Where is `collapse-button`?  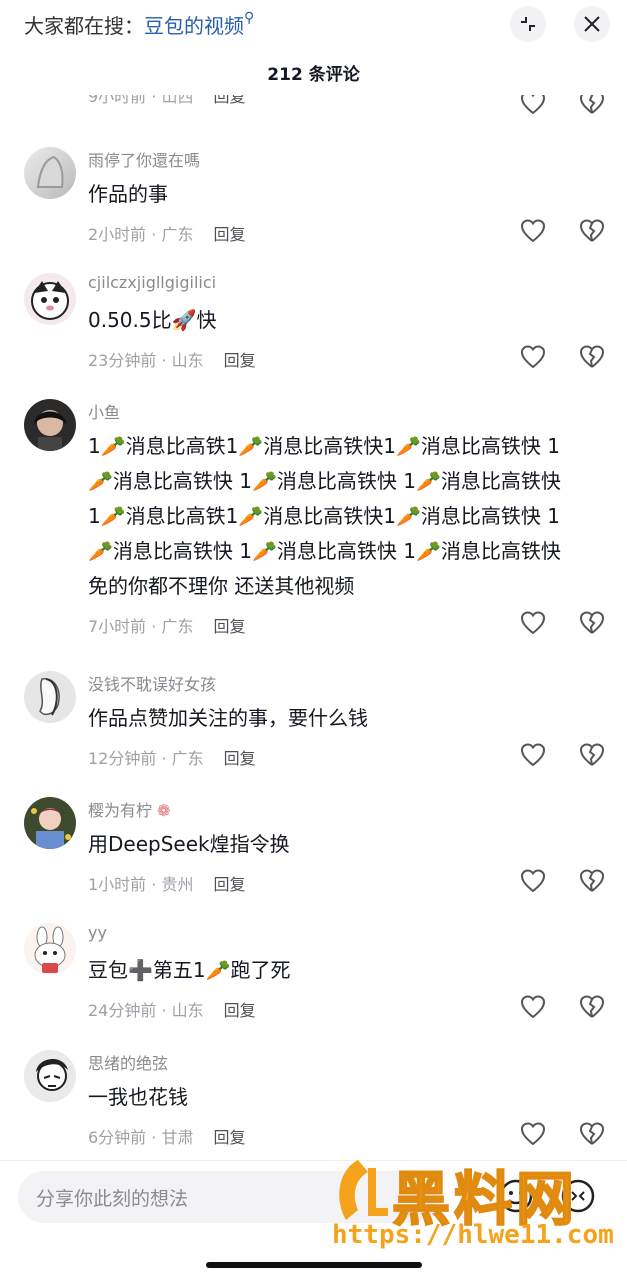
collapse-button is located at coordinates (528, 24).